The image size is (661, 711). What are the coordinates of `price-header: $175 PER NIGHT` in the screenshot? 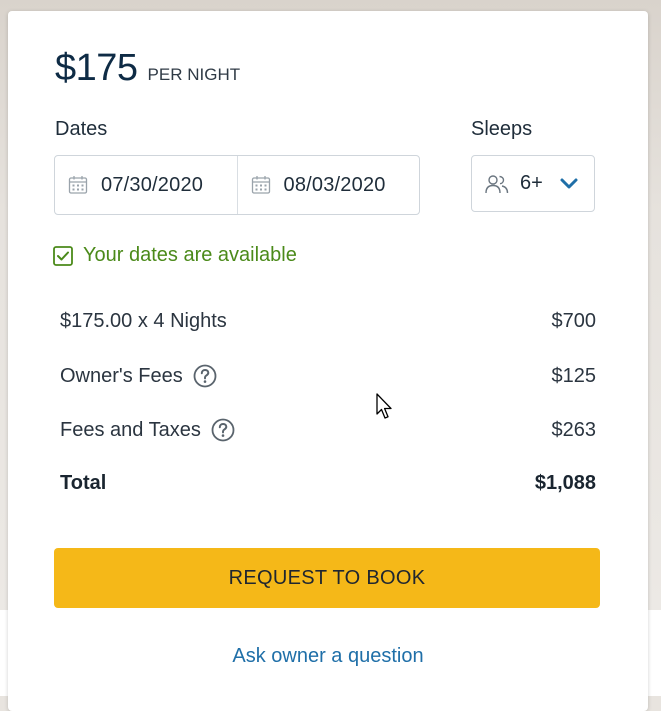 It's located at (147, 68).